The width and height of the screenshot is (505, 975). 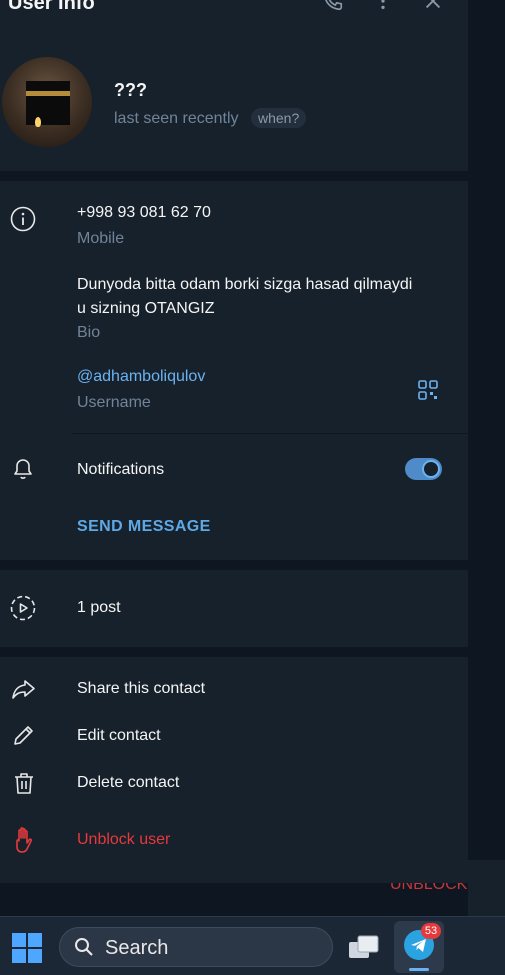 I want to click on username-label: Username, so click(x=114, y=402).